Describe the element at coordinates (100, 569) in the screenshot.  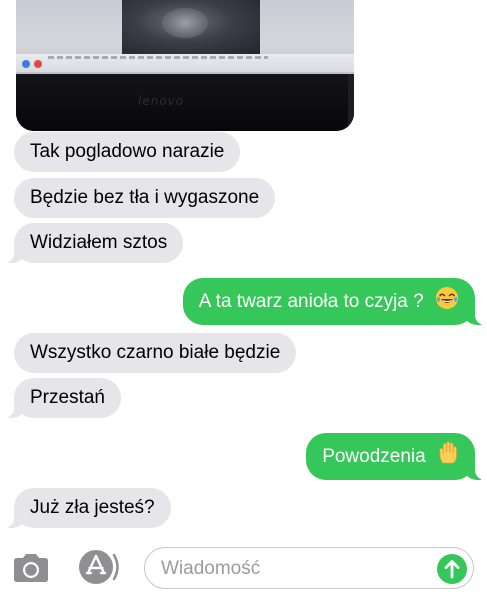
I see `app-store-icon` at that location.